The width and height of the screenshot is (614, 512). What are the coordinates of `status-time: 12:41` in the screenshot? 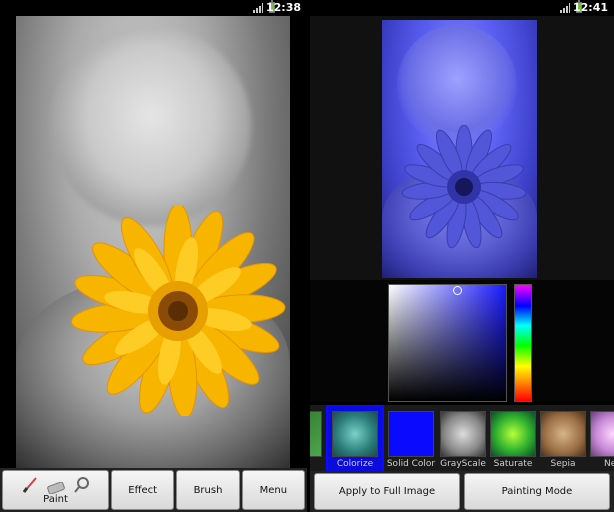 It's located at (590, 7).